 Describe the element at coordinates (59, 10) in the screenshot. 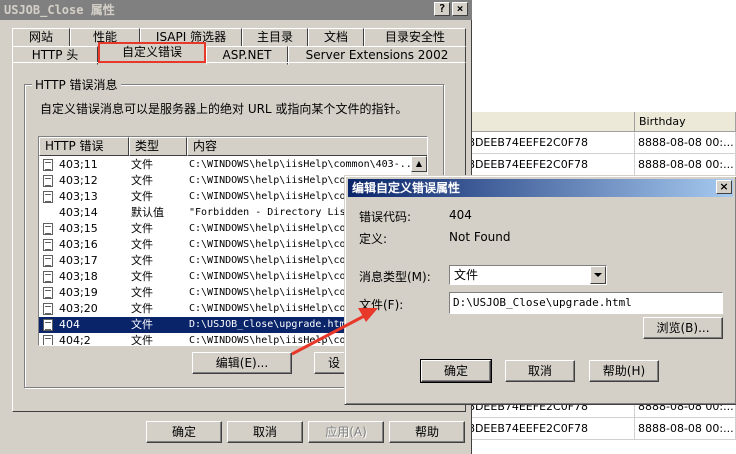

I see `dialog-title: USJOB_Close 属性` at that location.